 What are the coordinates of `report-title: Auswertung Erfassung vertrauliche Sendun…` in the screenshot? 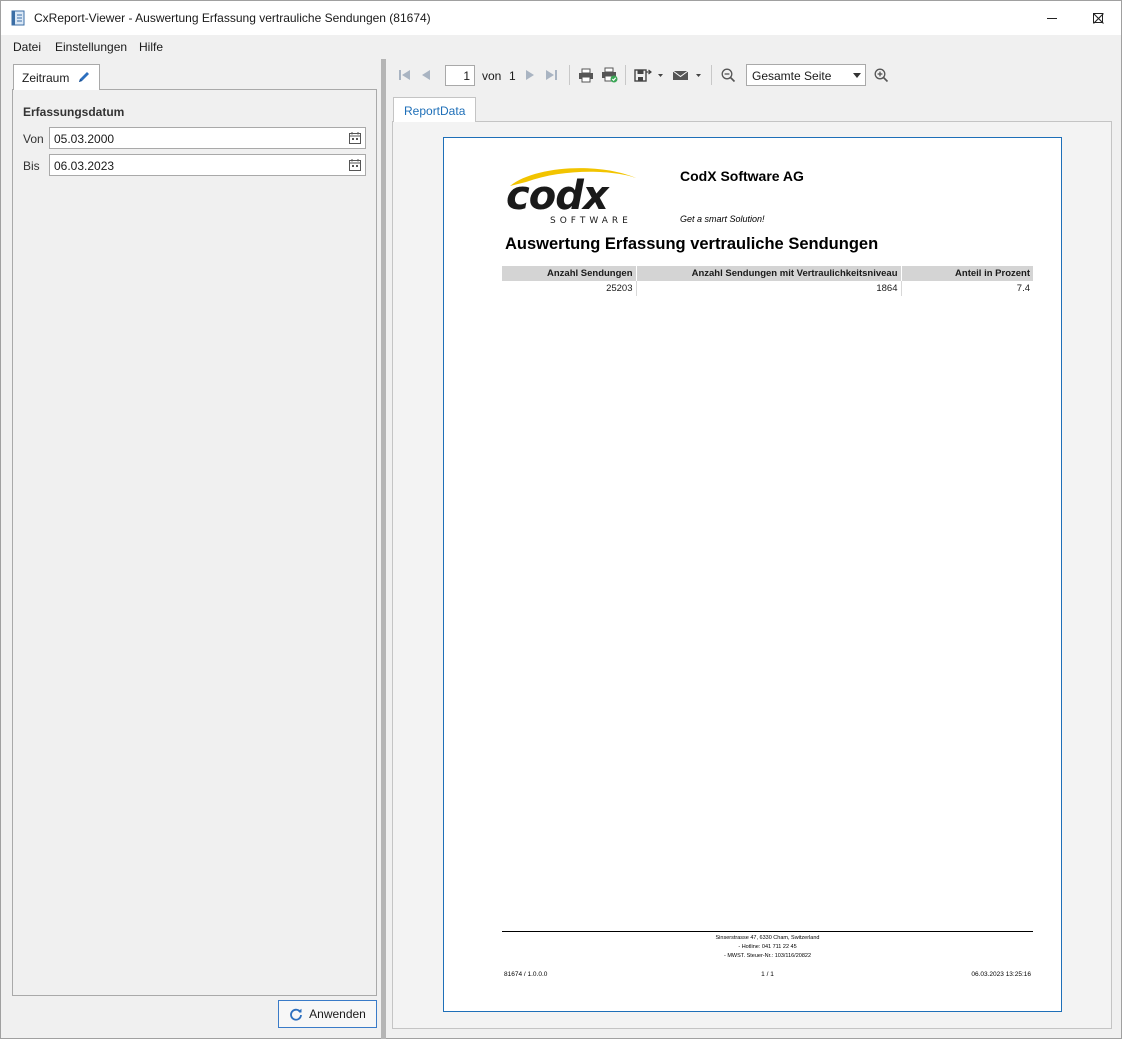 It's located at (692, 244).